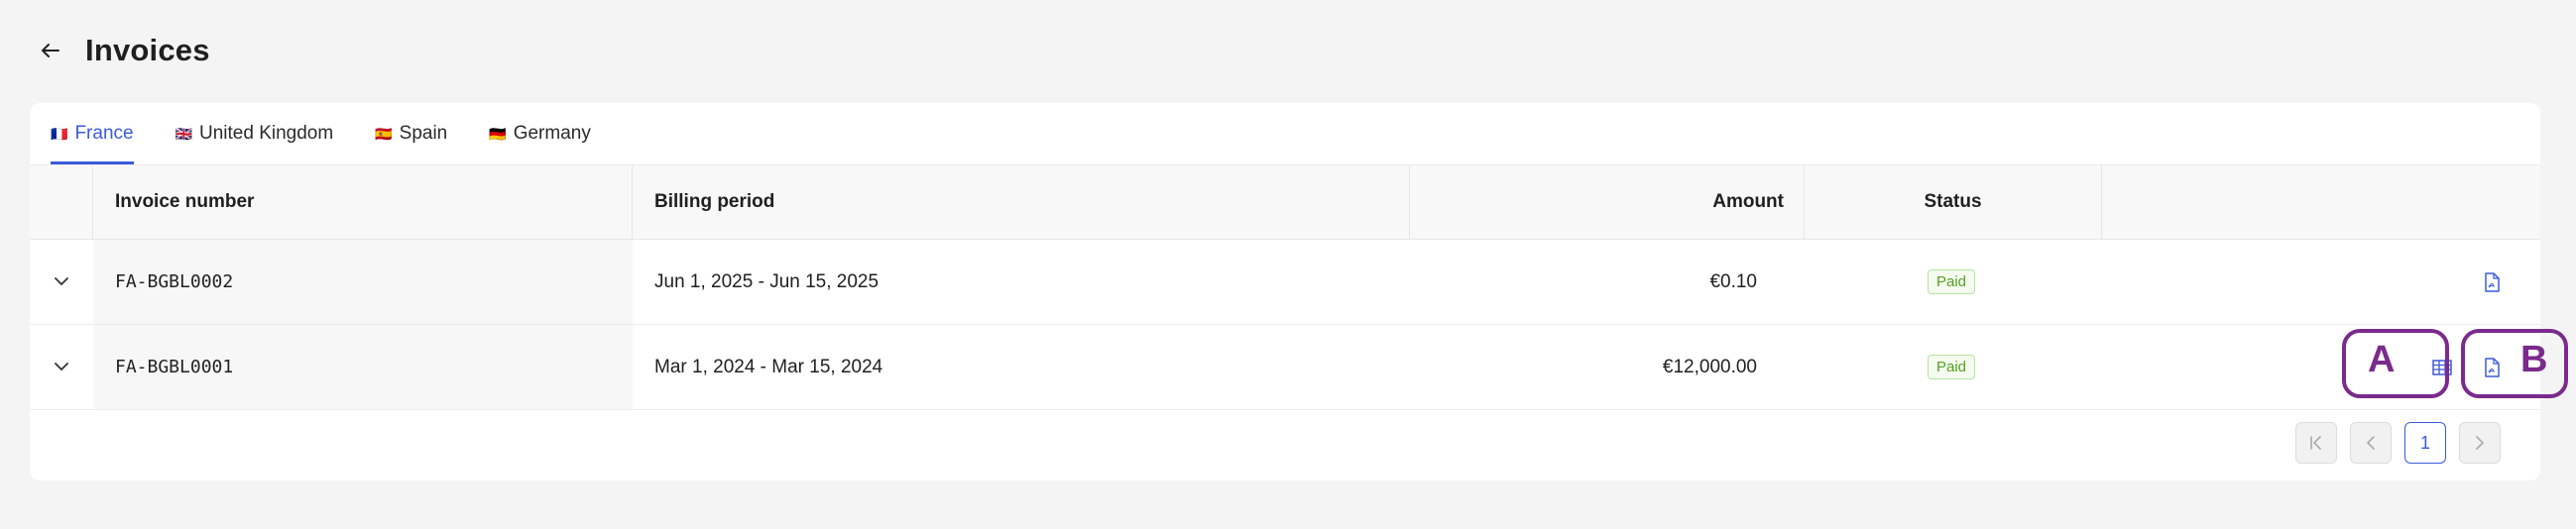  Describe the element at coordinates (2480, 443) in the screenshot. I see `next-page-icon` at that location.